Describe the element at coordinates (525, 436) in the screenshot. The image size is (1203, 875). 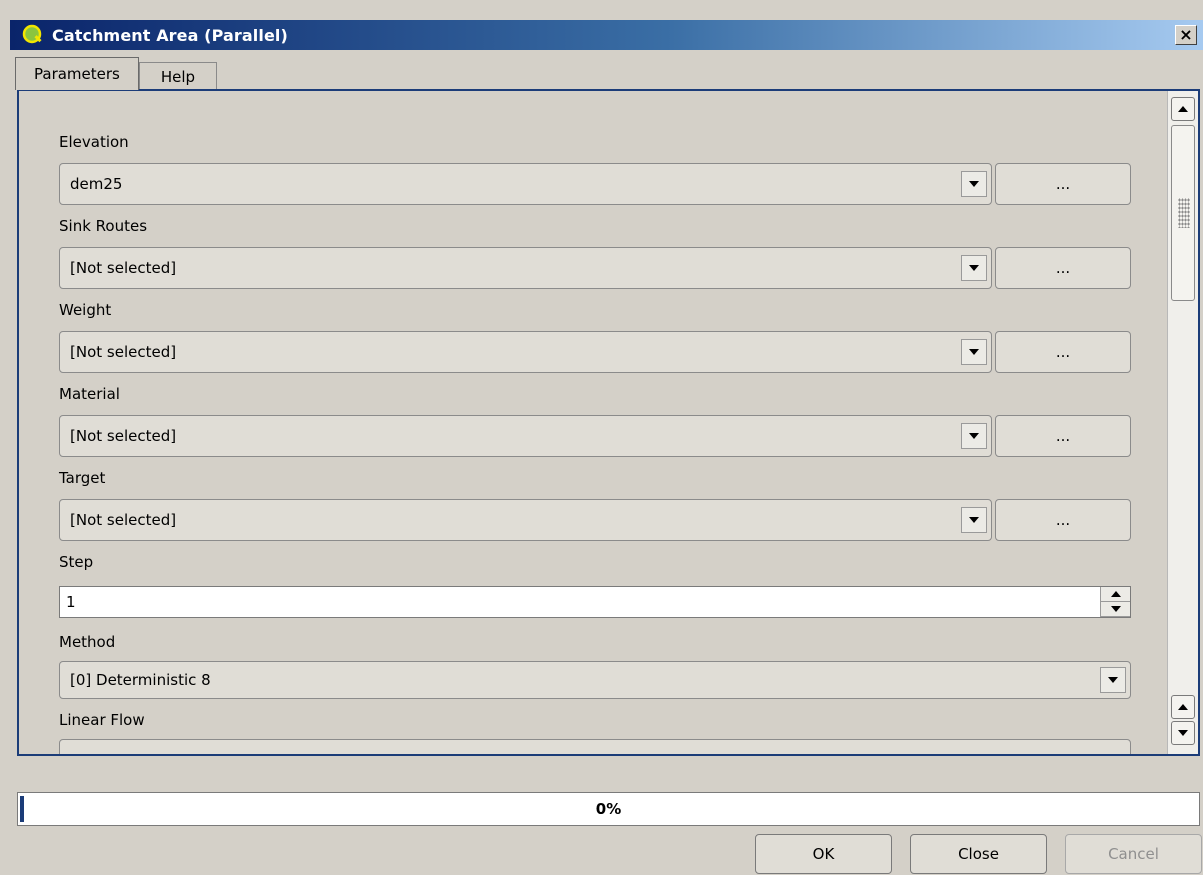
I see `material-combo: [Not selected]` at that location.